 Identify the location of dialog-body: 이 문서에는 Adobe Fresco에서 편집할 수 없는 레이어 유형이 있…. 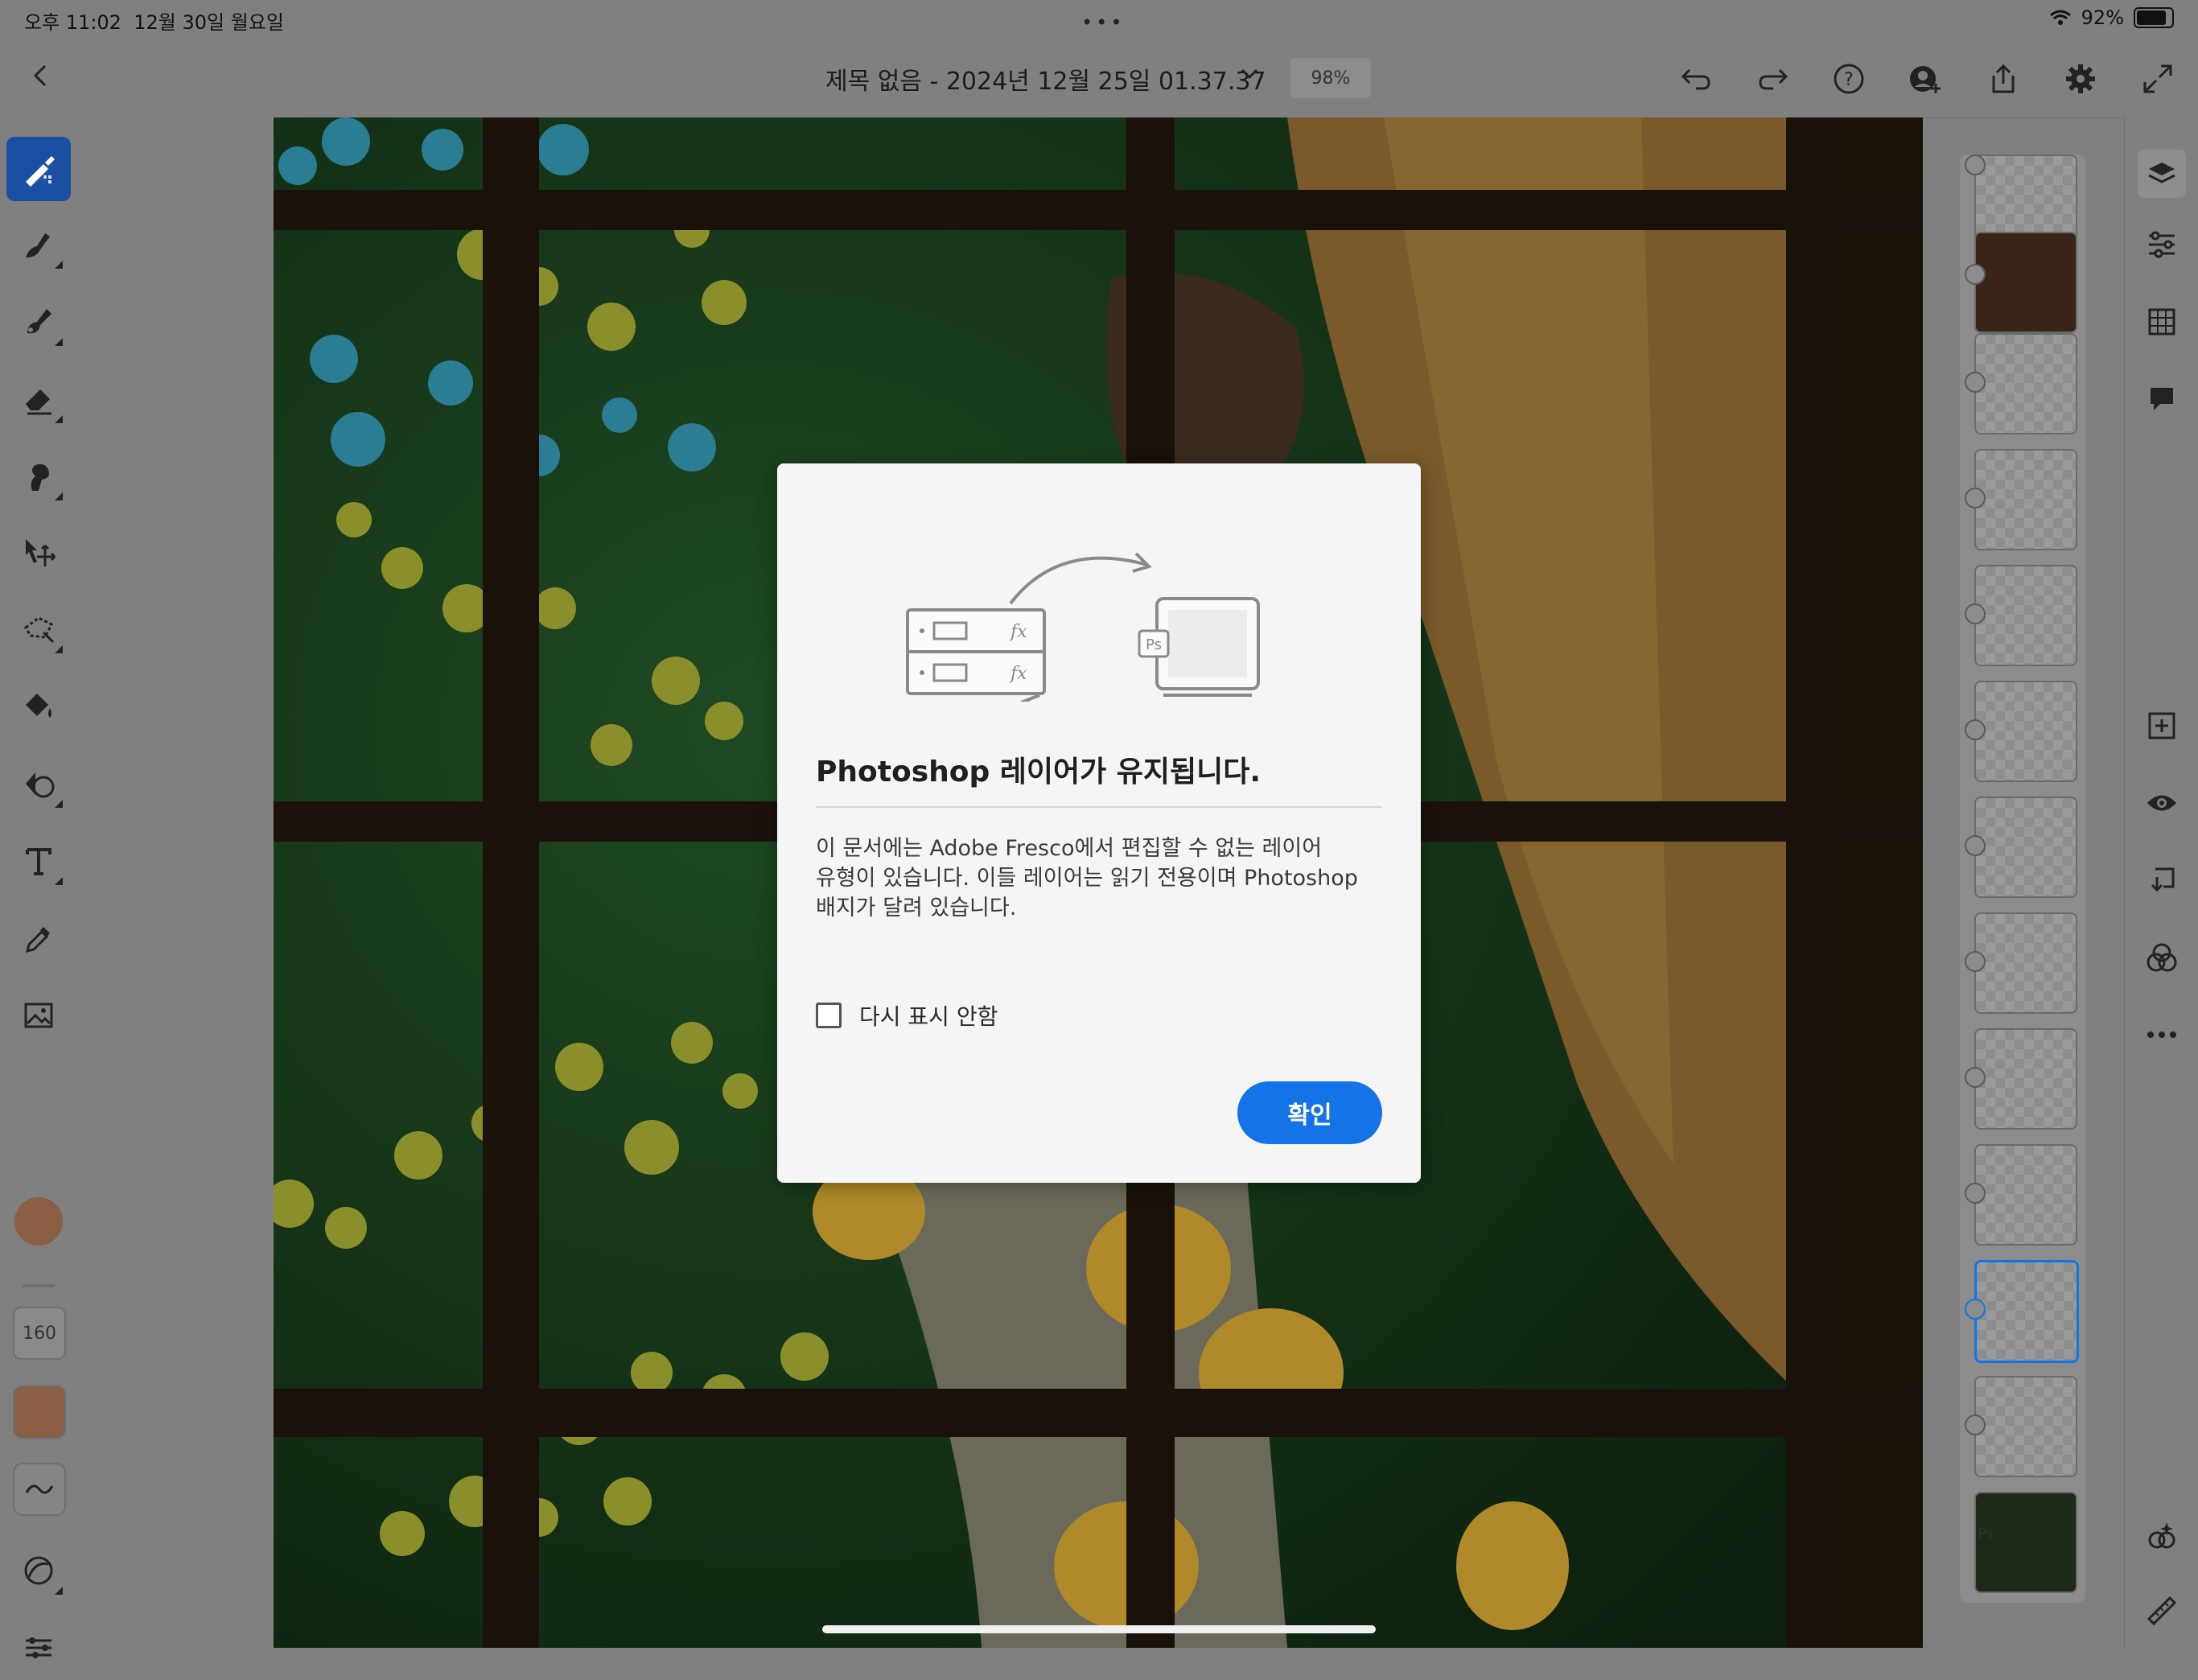
(1099, 878).